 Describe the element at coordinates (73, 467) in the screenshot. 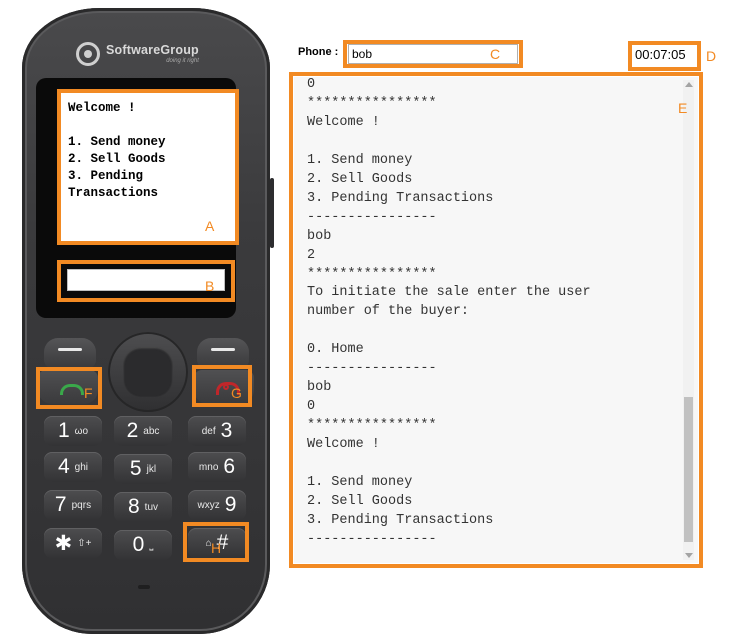

I see `key-4: 4 ghi` at that location.